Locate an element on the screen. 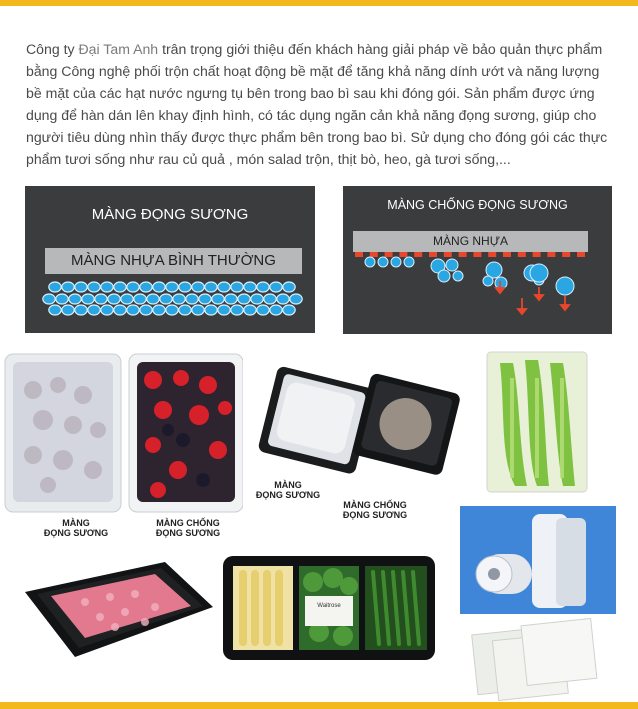 The width and height of the screenshot is (638, 709). bottom-accent-bar is located at coordinates (319, 705).